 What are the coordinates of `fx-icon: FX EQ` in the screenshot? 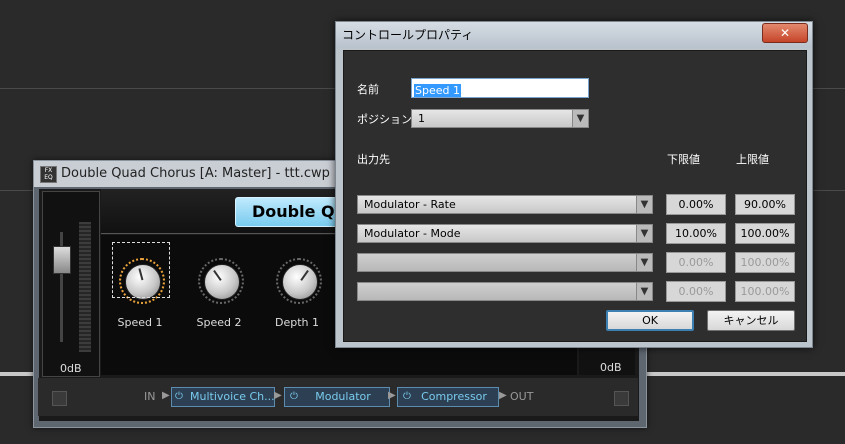 It's located at (48, 174).